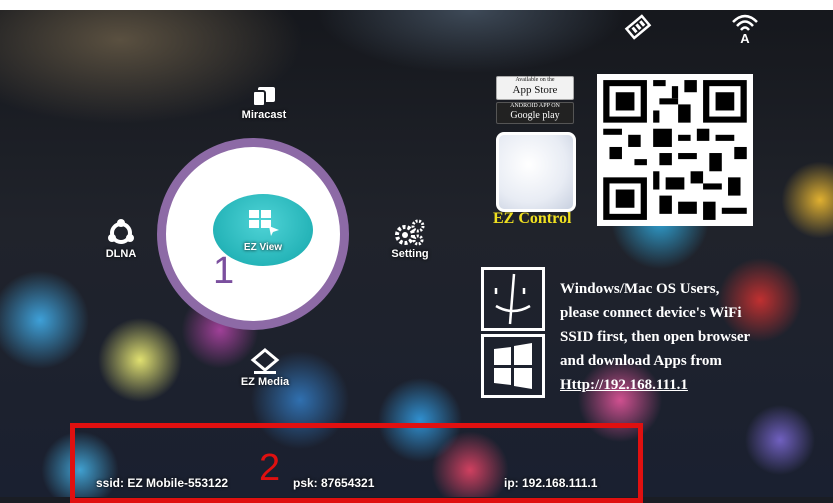 This screenshot has width=833, height=503. What do you see at coordinates (640, 289) in the screenshot?
I see `instructions-line-1: Windows/Mac OS Users,` at bounding box center [640, 289].